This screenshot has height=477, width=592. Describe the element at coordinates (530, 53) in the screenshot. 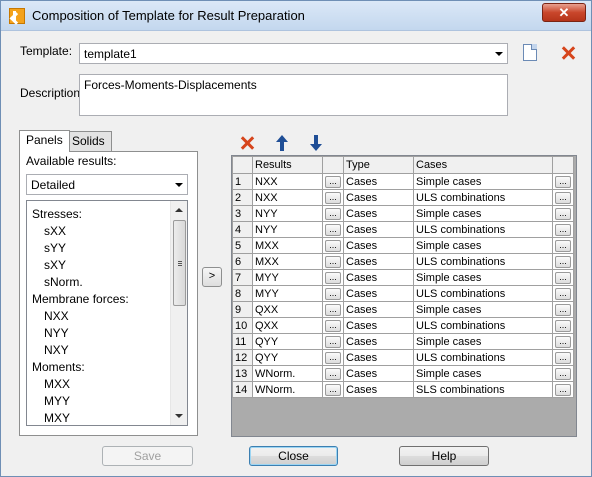

I see `new-template-button` at that location.